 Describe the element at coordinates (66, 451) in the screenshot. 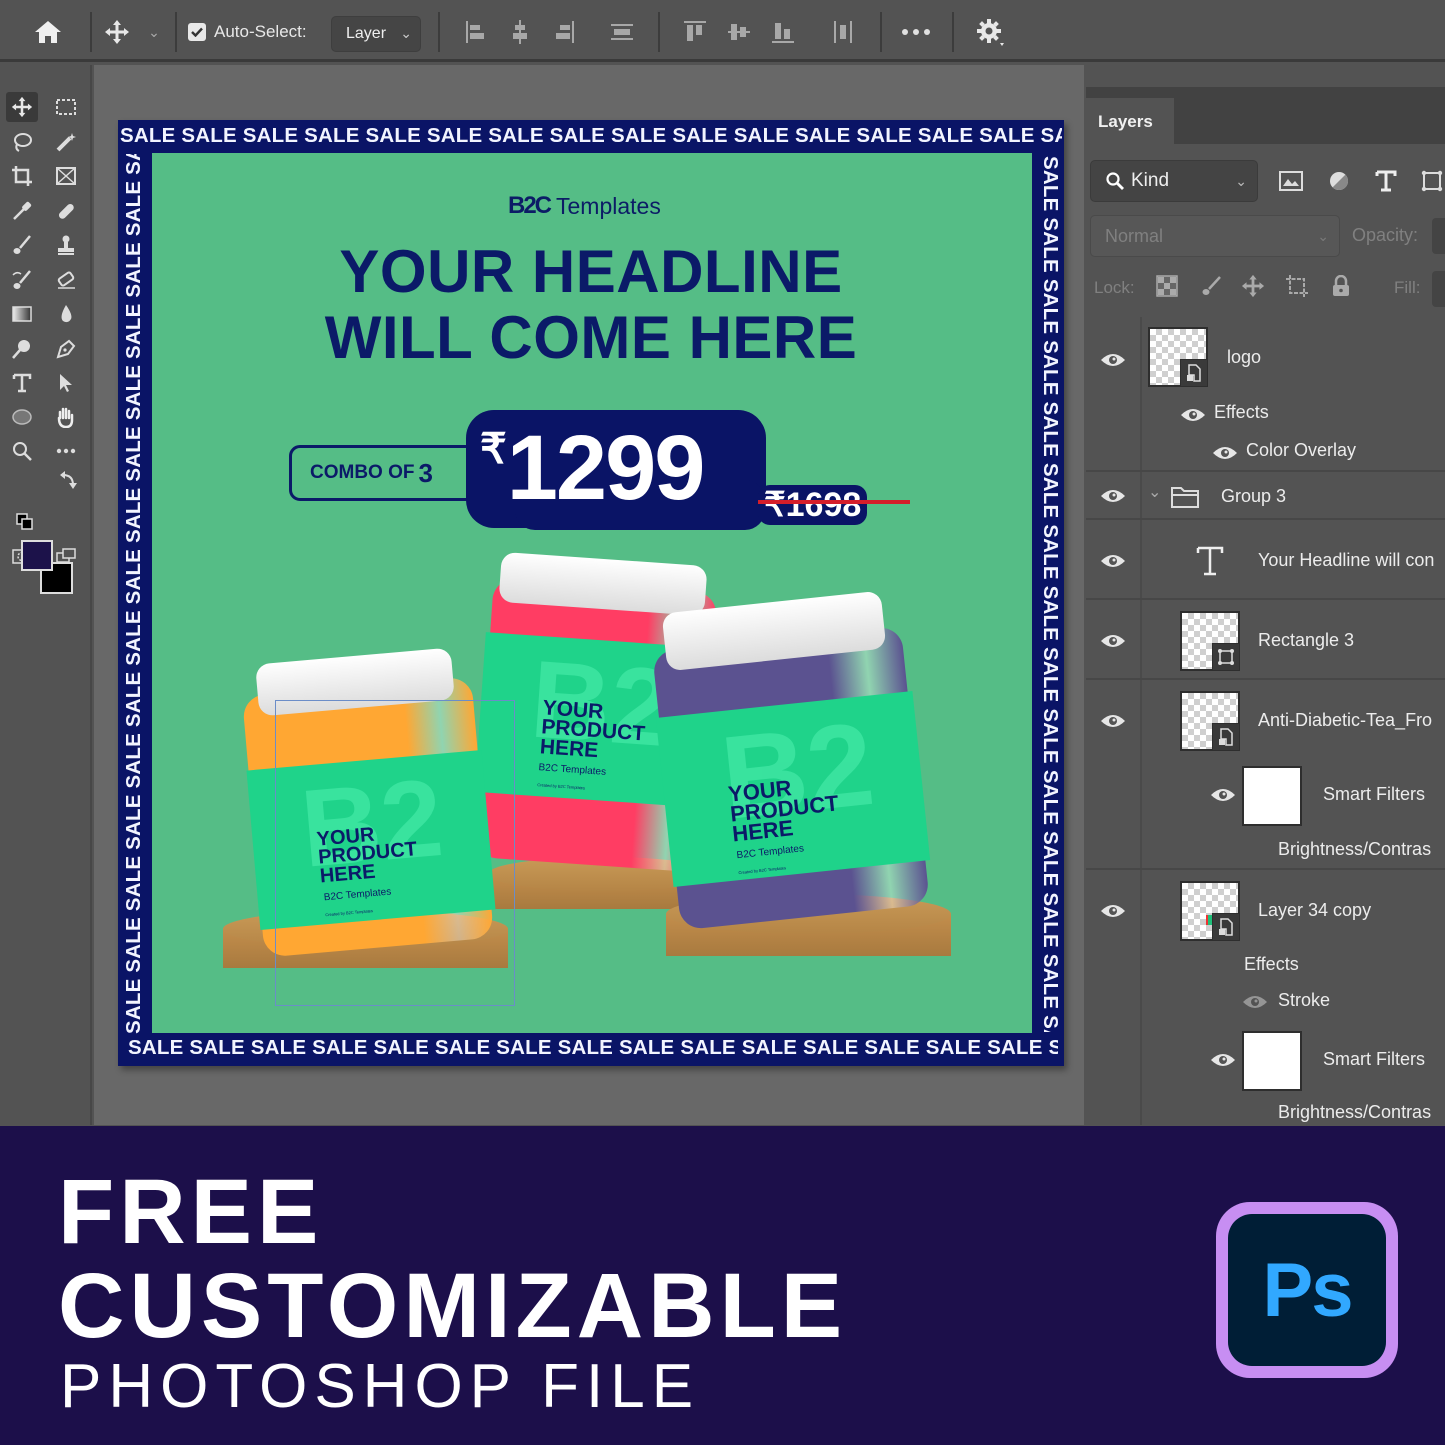

I see `edit-toolbar-button` at that location.